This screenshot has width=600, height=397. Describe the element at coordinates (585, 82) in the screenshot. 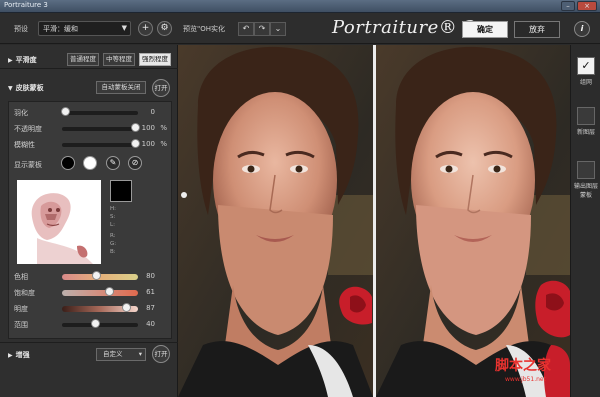

I see `composite-label: 组网` at that location.